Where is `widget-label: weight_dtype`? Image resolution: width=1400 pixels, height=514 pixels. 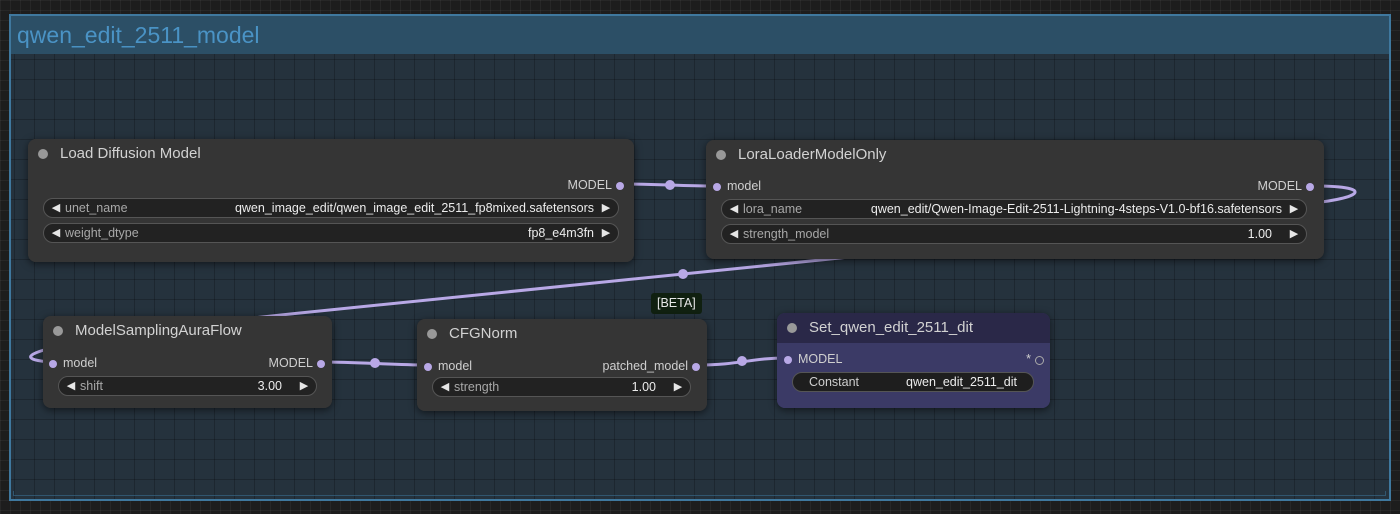 widget-label: weight_dtype is located at coordinates (102, 233).